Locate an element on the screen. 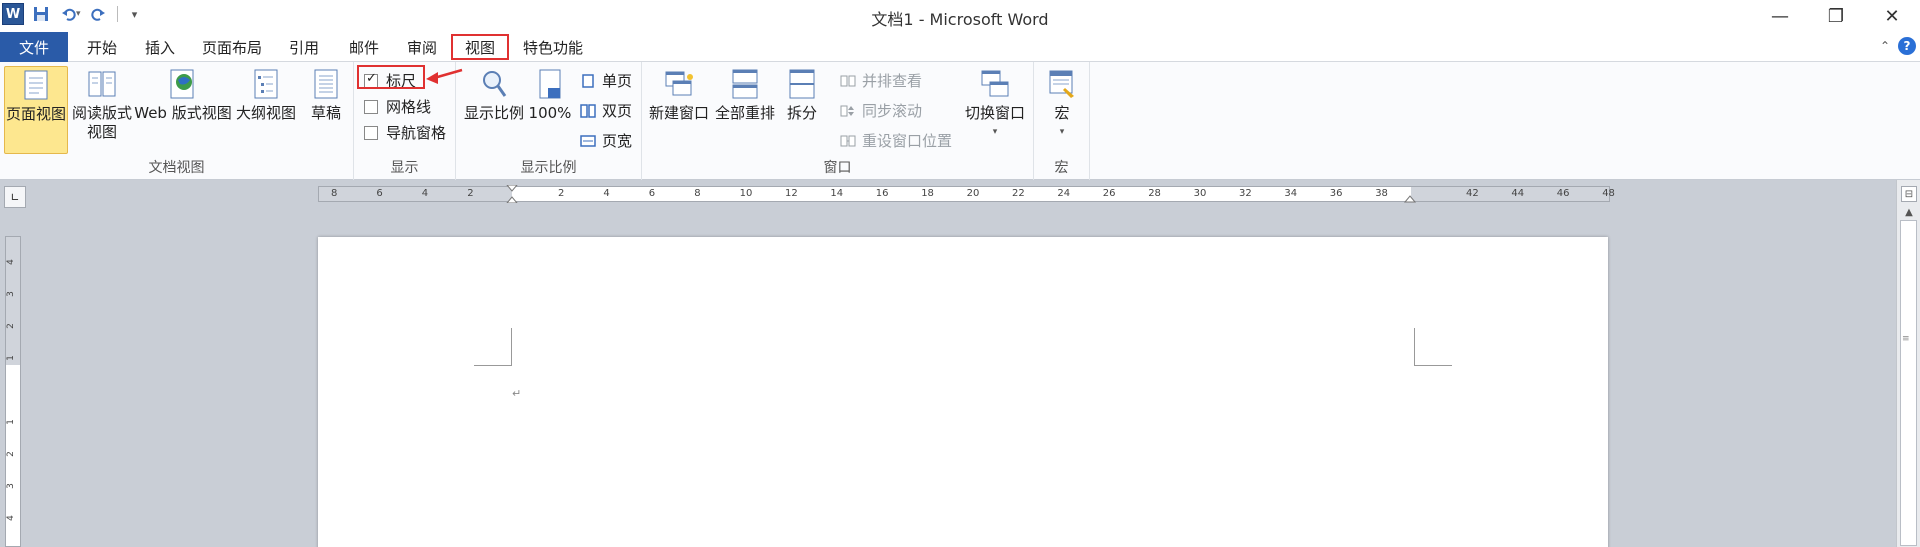 The width and height of the screenshot is (1920, 547). view-side-by-side-label: 并排查看 is located at coordinates (892, 81).